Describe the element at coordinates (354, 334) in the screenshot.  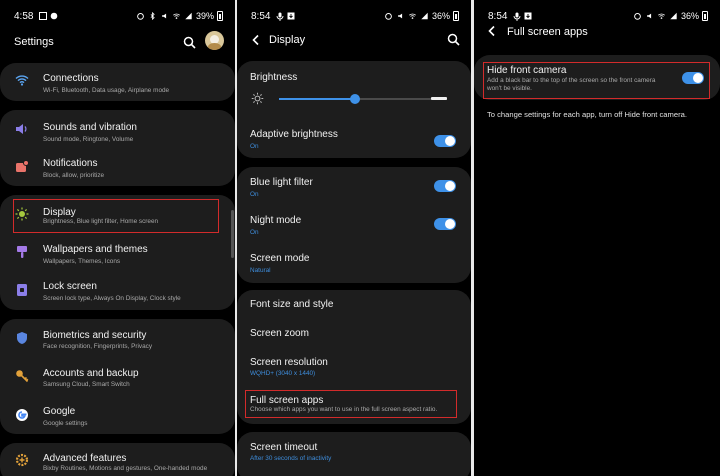
I see `setting-screen-zoom: Screen zoom` at that location.